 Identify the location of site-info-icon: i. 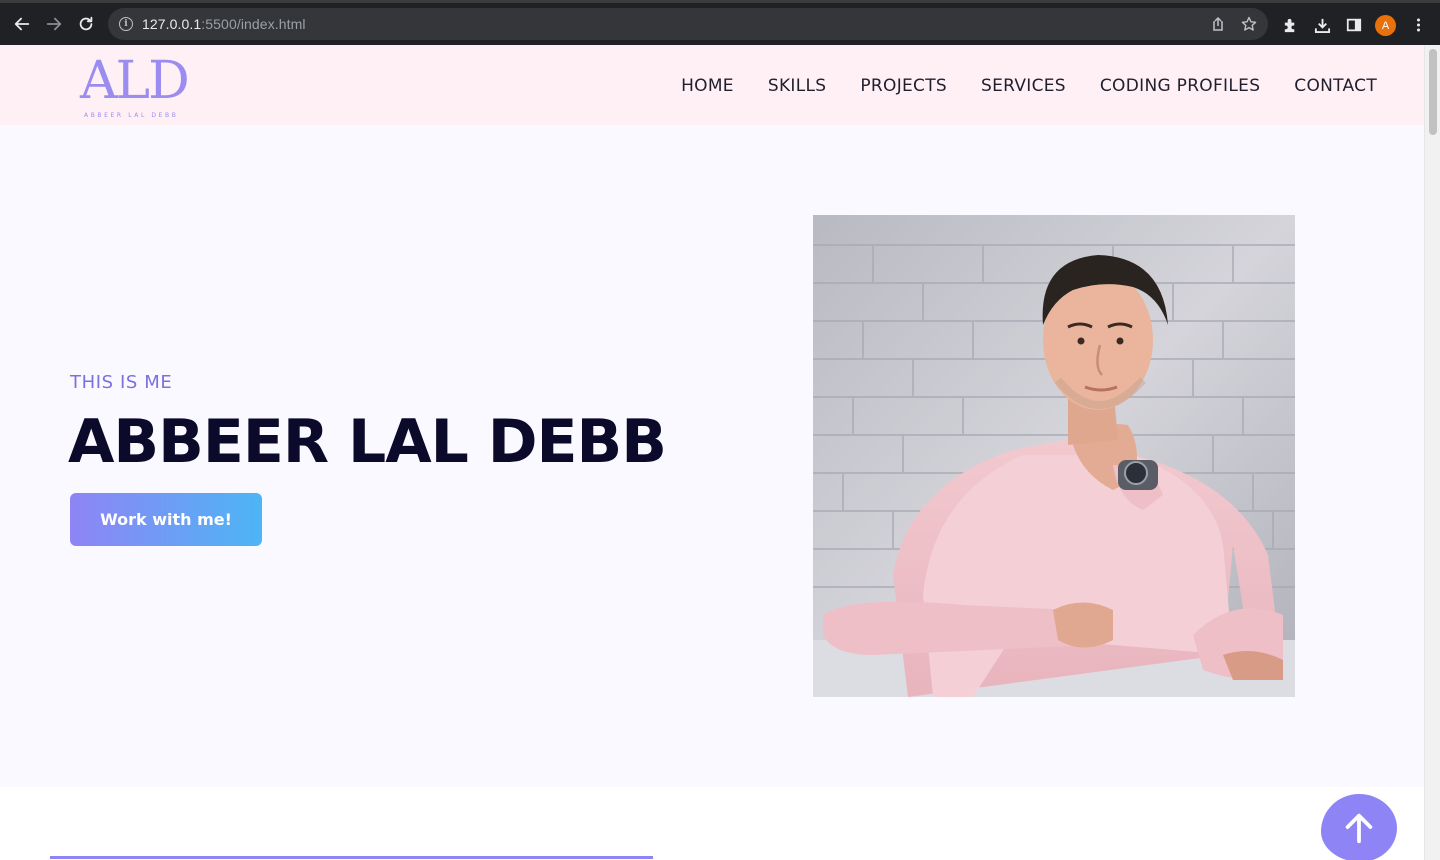
(126, 24).